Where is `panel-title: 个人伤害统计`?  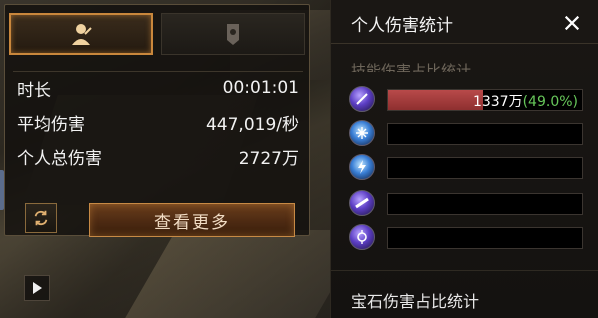
panel-title: 个人伤害统计 is located at coordinates (402, 26).